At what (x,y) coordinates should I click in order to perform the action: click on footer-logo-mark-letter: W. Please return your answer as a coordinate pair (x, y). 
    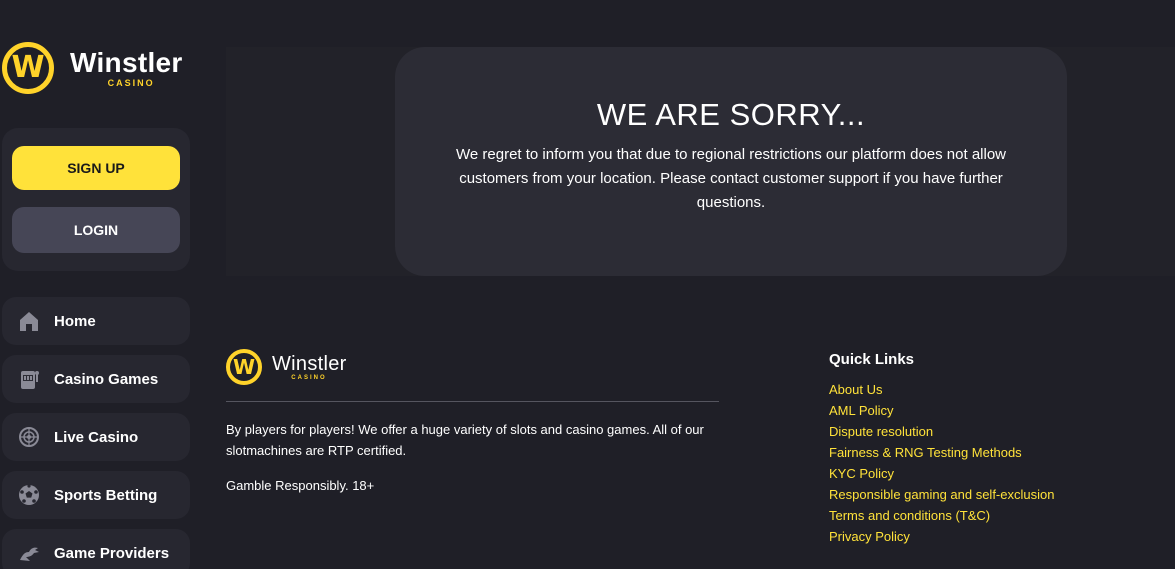
    Looking at the image, I should click on (244, 367).